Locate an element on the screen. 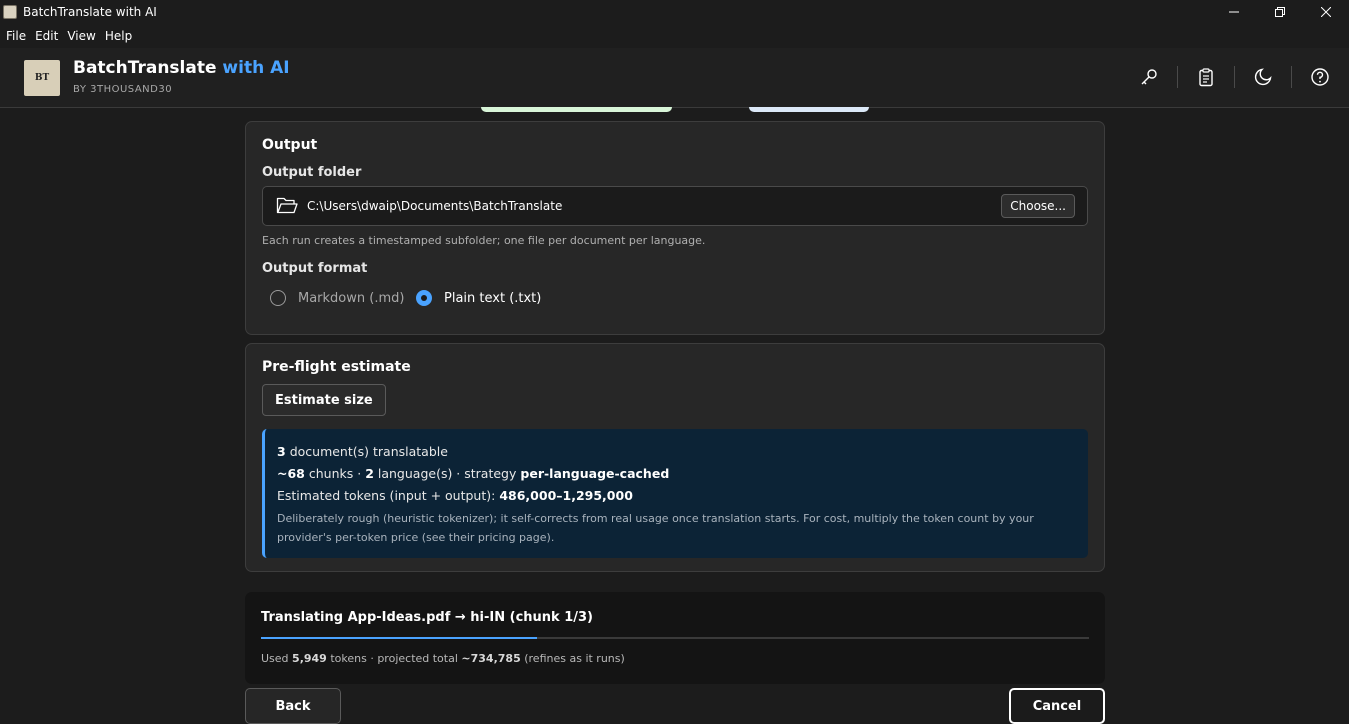 The height and width of the screenshot is (724, 1349). estimate-size-button: Estimate size is located at coordinates (324, 400).